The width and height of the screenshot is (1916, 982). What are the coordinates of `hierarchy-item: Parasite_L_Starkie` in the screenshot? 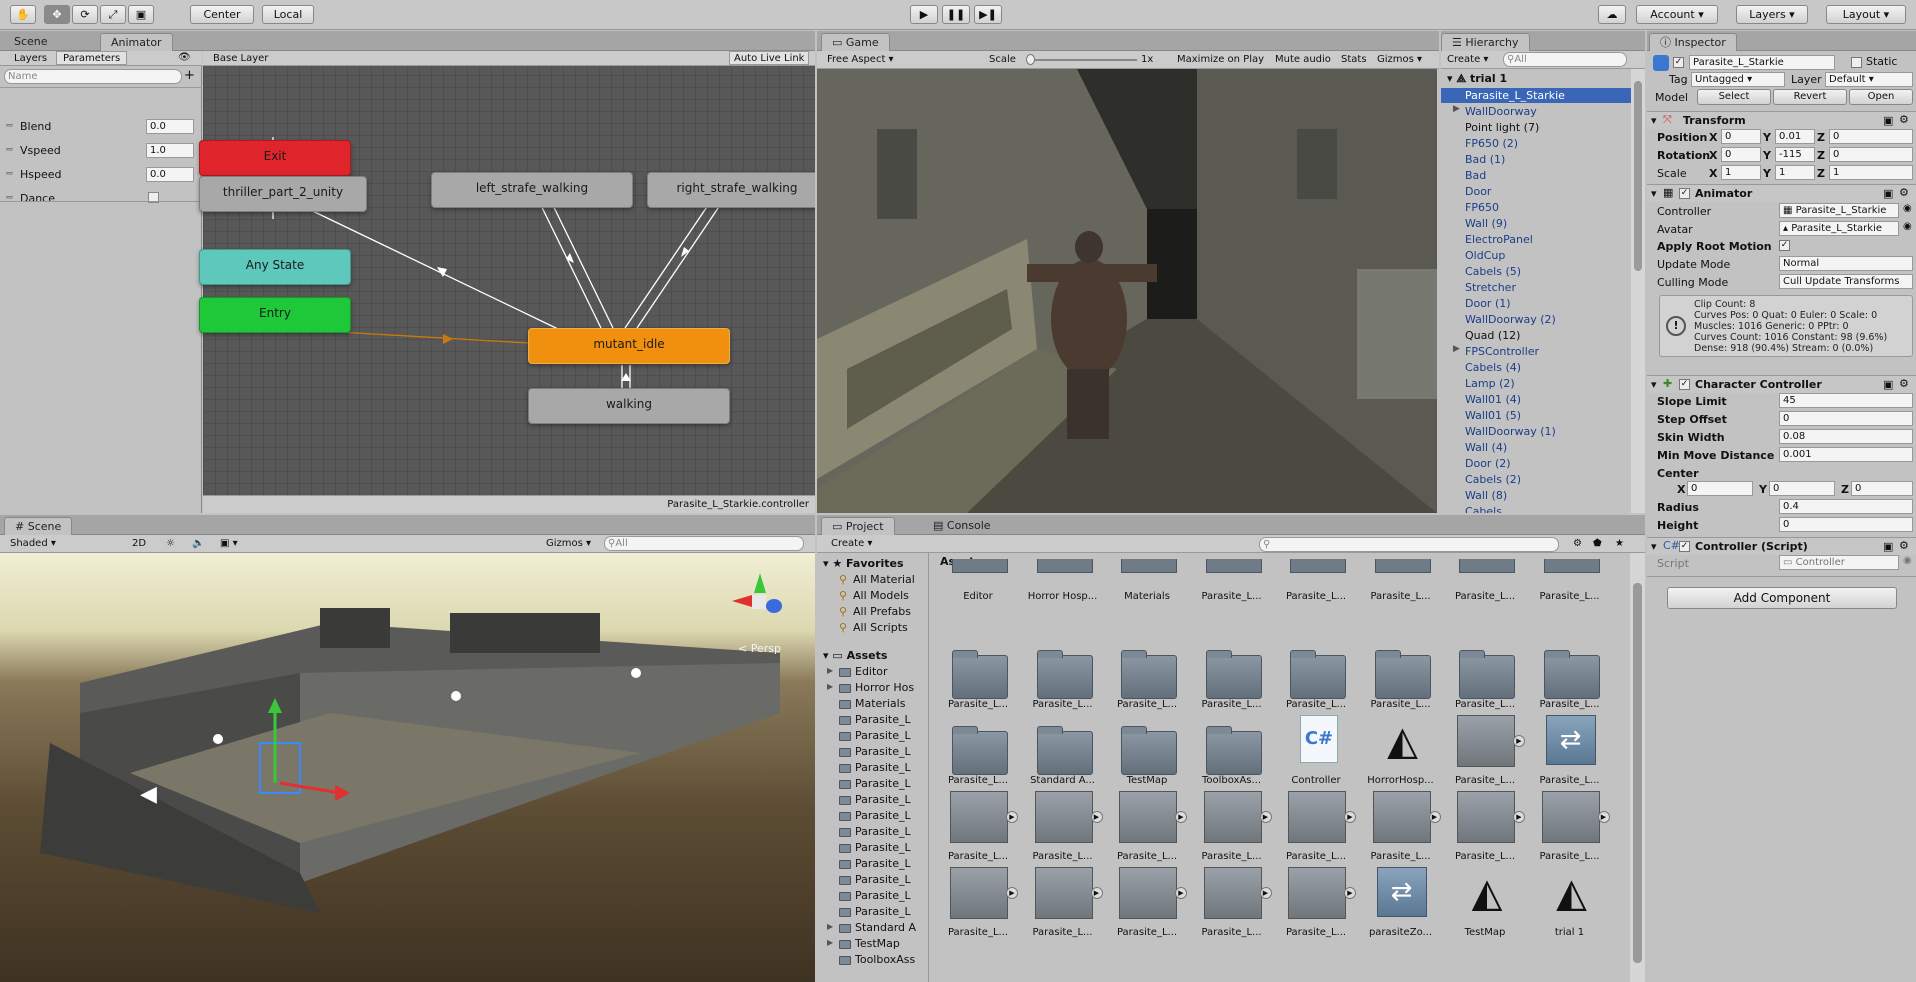 It's located at (1536, 95).